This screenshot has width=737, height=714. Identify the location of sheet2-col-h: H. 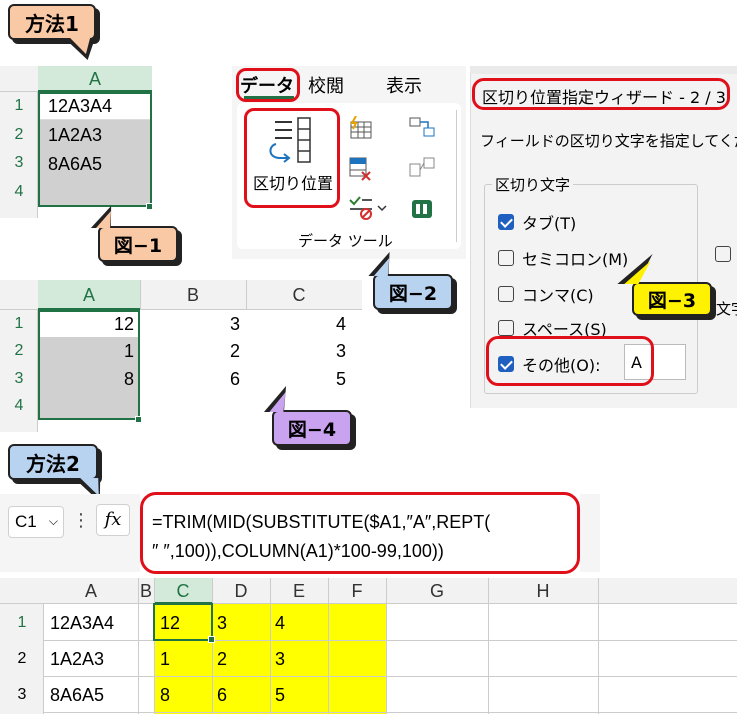
(543, 591).